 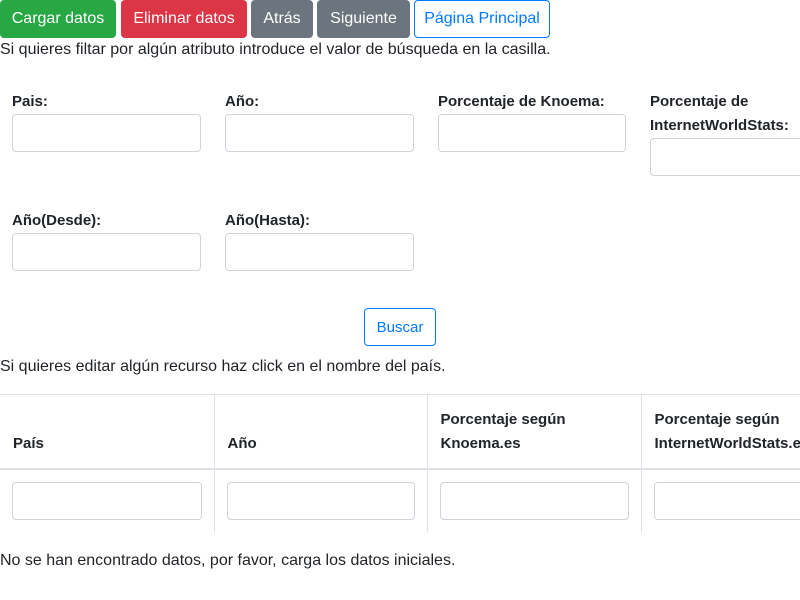 What do you see at coordinates (482, 19) in the screenshot?
I see `home-button: Página Principal` at bounding box center [482, 19].